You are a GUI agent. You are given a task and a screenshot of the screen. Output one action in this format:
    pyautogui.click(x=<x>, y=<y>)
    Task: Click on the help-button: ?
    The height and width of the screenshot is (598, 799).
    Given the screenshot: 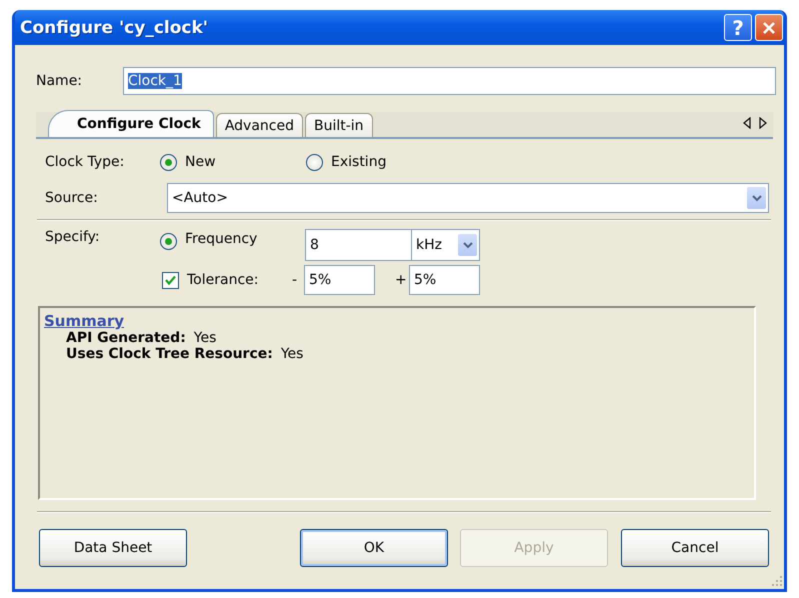 What is the action you would take?
    pyautogui.click(x=738, y=27)
    